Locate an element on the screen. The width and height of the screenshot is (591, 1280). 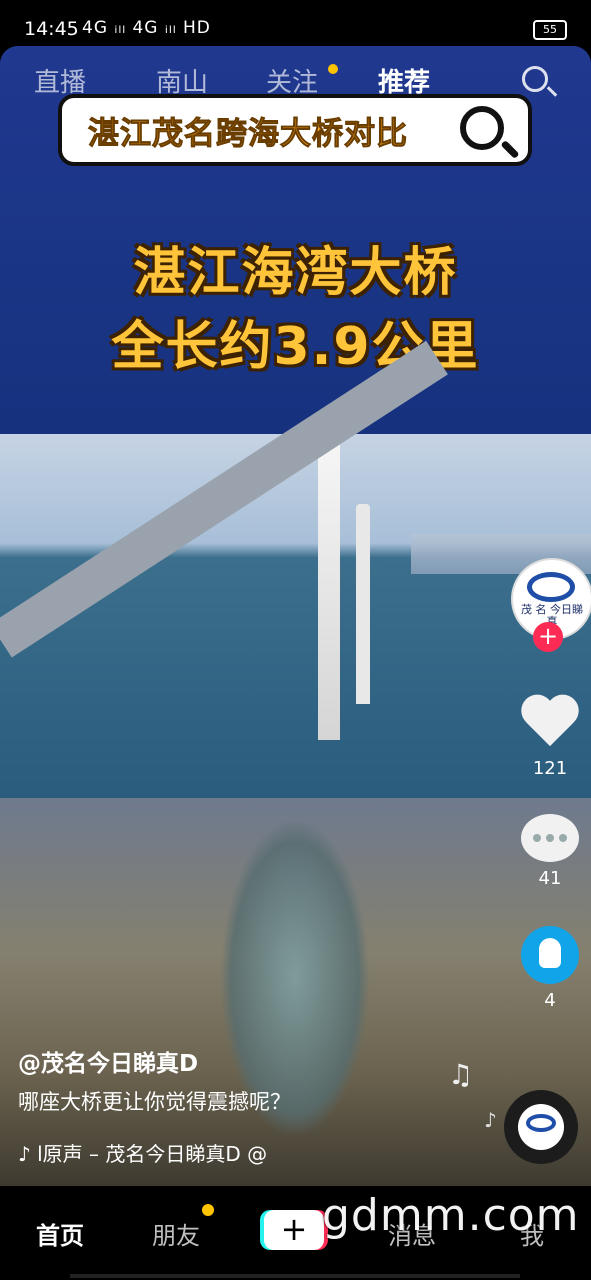
disc-logo-icon is located at coordinates (541, 1127).